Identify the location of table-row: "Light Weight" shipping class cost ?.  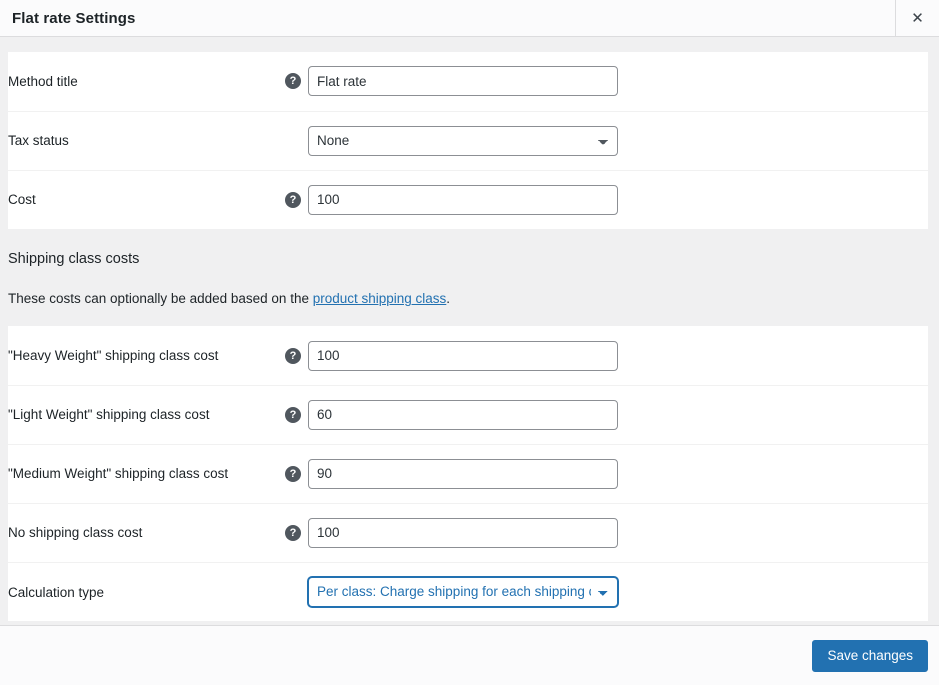
(468, 414).